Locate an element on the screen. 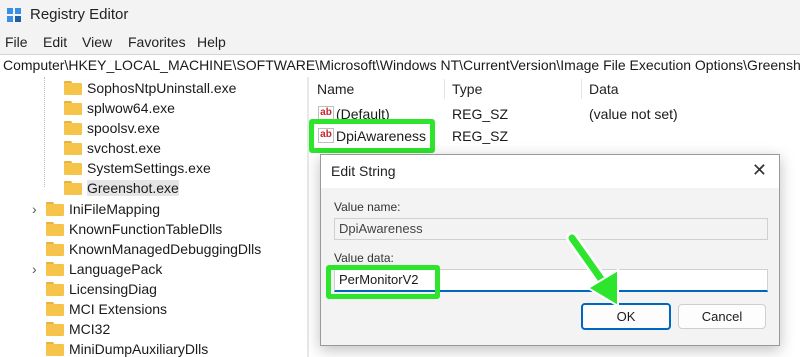 This screenshot has width=800, height=357. tree-item-label: svchost.exe is located at coordinates (124, 148).